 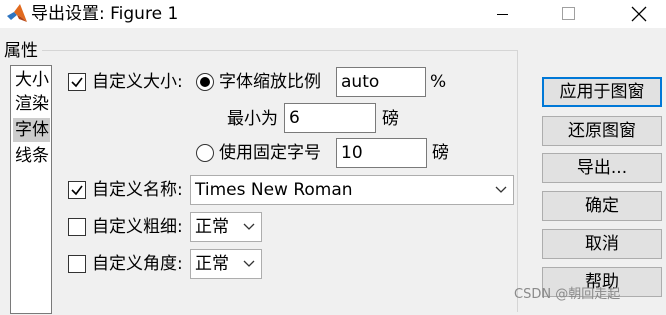 I want to click on font-weight-value: 正常, so click(x=212, y=227).